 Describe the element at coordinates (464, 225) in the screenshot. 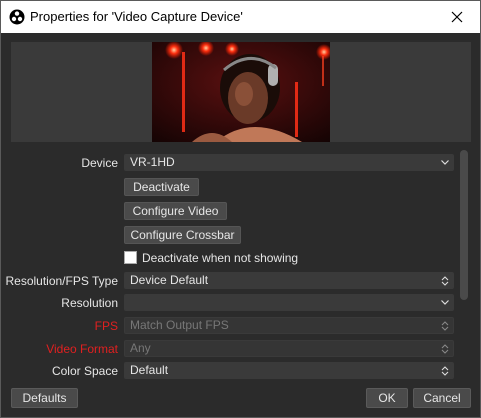

I see `vertical-scrollbar` at that location.